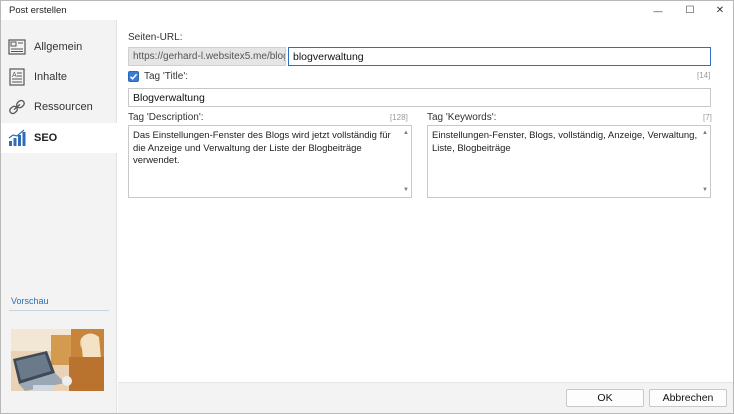 The width and height of the screenshot is (734, 414). I want to click on close-icon: ✕, so click(720, 10).